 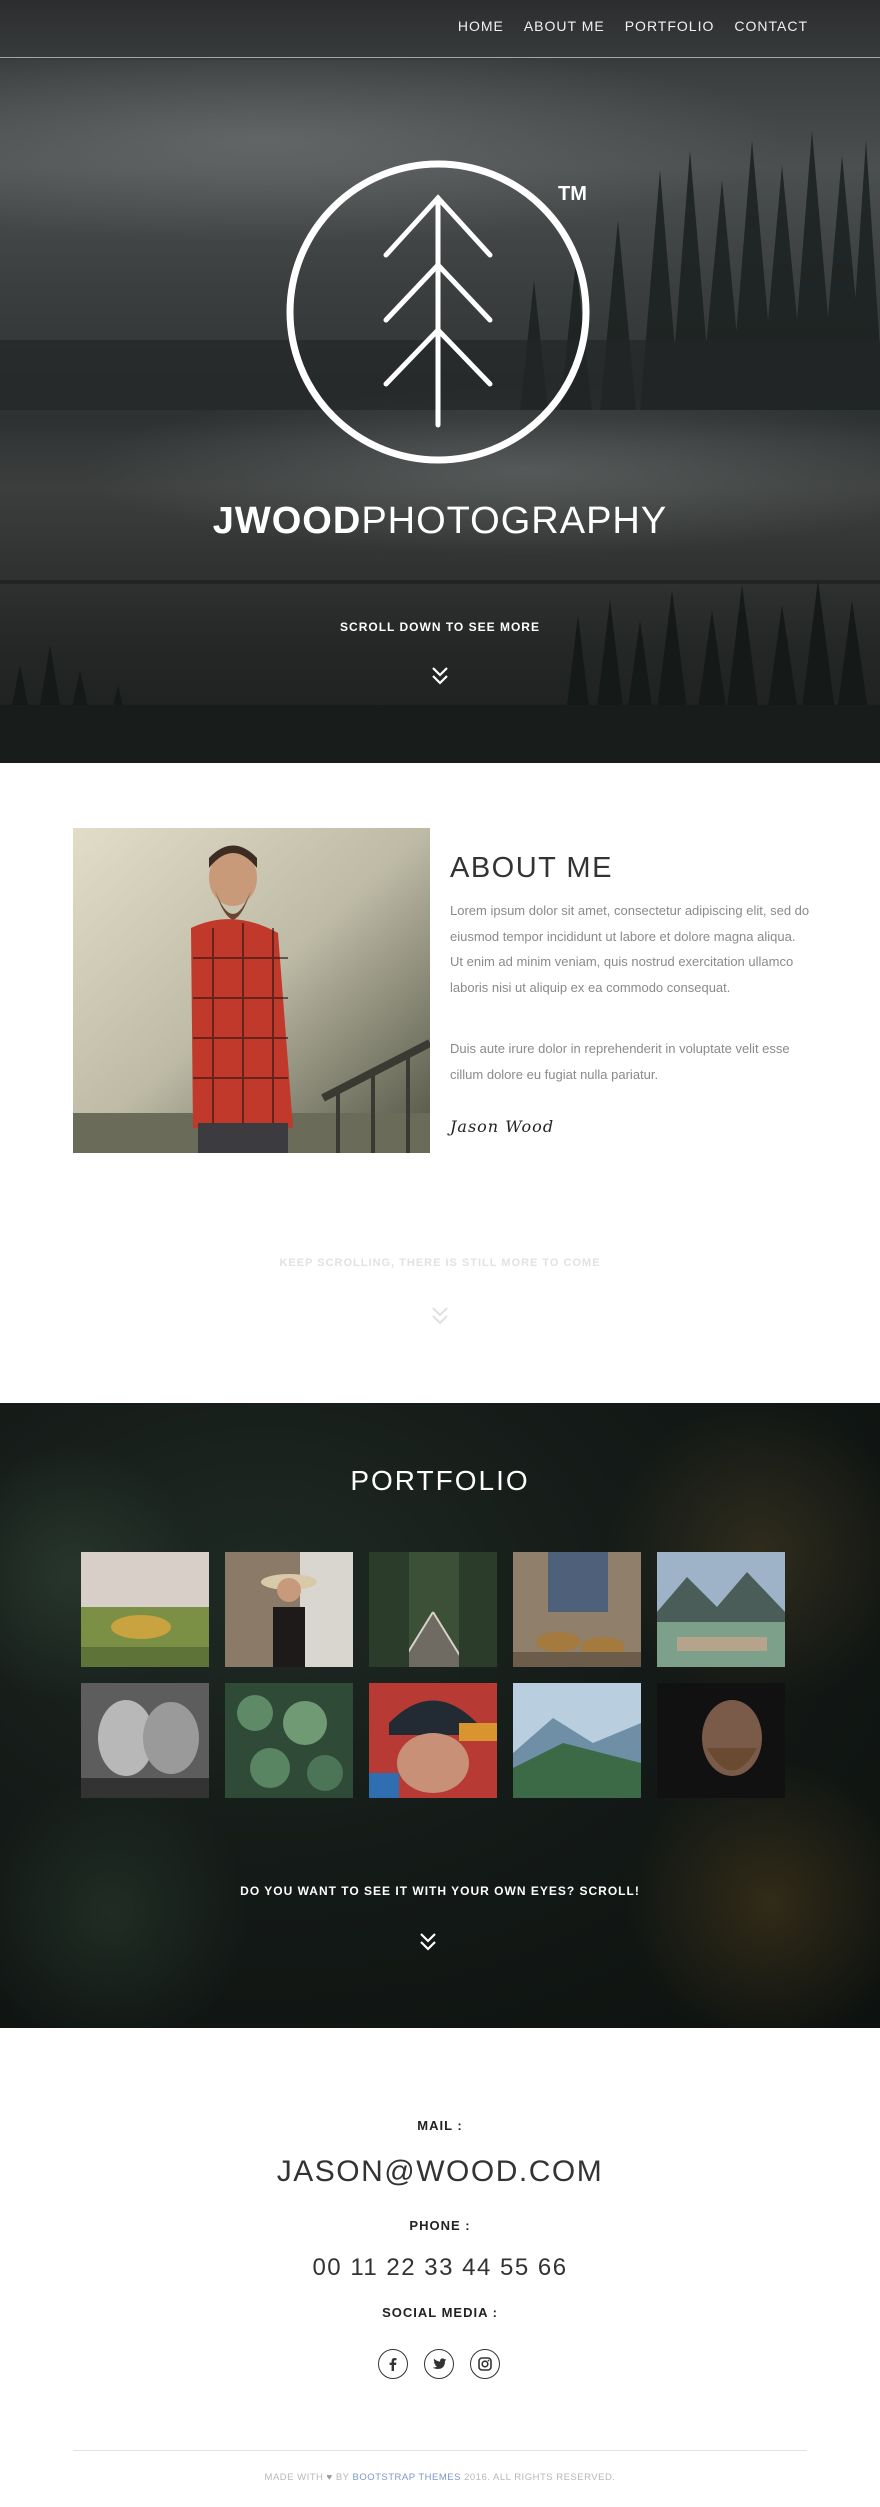 I want to click on footer-link-bootstrap-themes: BOOTSTRAP THEMES, so click(x=406, y=2477).